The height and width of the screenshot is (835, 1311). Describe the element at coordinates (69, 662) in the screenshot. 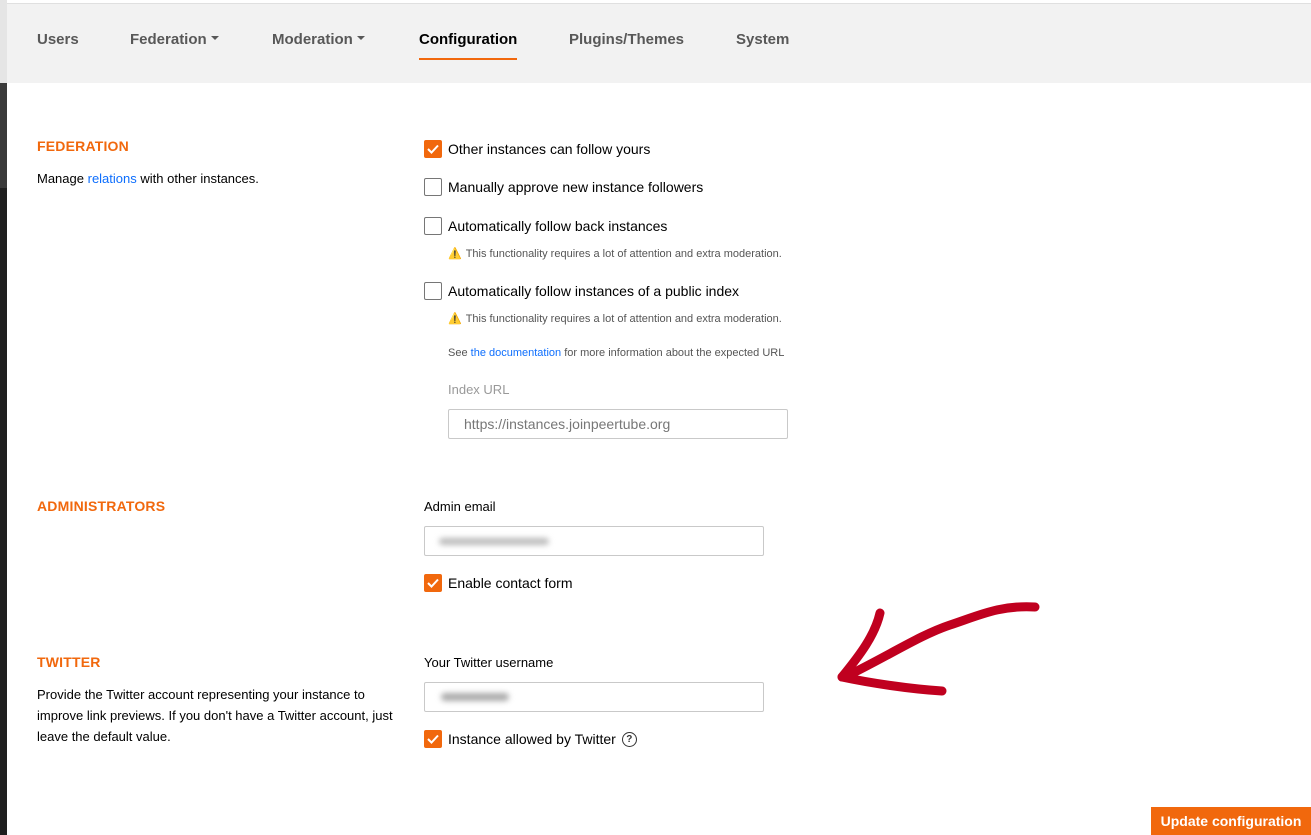

I see `twitter-section-title: TWITTER` at that location.